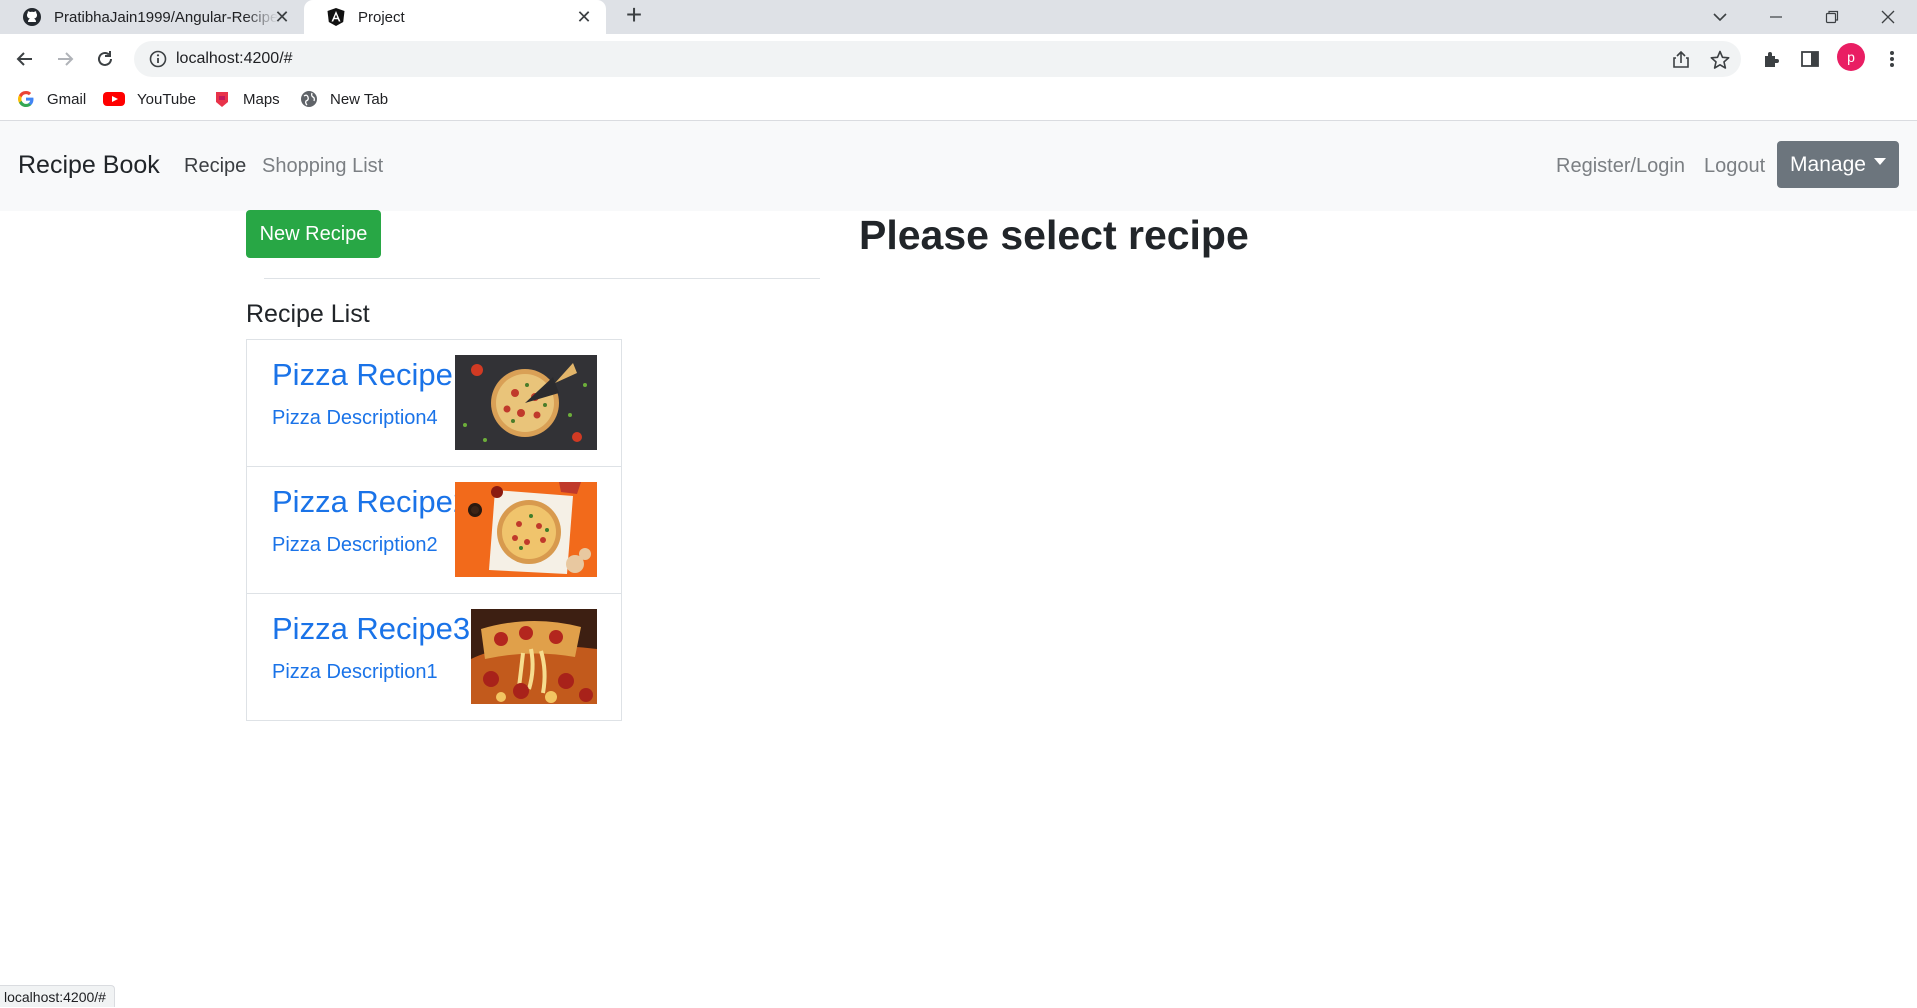  What do you see at coordinates (336, 17) in the screenshot?
I see `angular-icon` at bounding box center [336, 17].